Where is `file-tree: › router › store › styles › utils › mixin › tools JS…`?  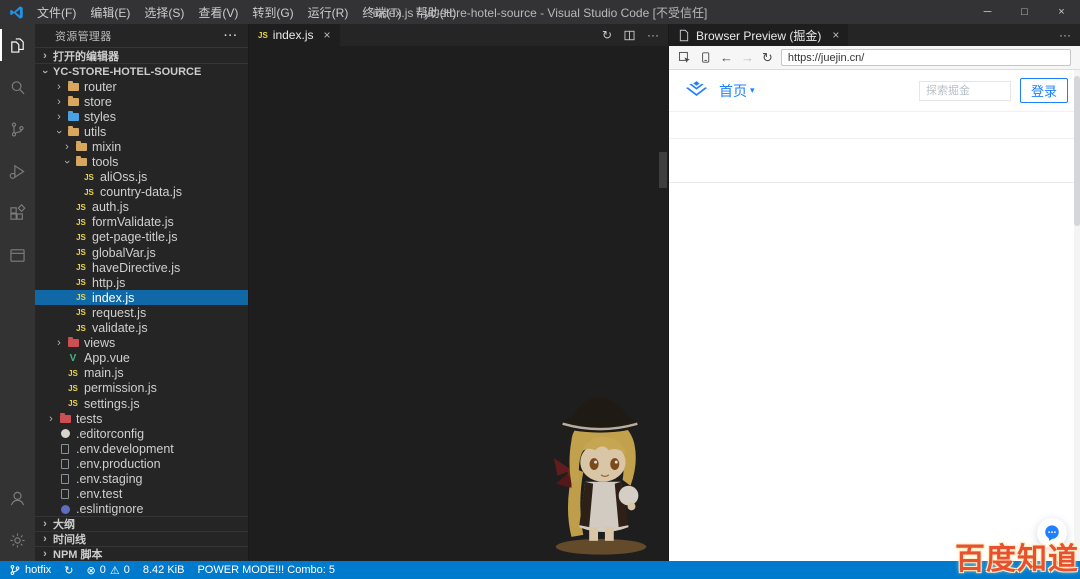
file-tree: › router › store › styles › utils › mixin › tools JS… is located at coordinates (141, 297).